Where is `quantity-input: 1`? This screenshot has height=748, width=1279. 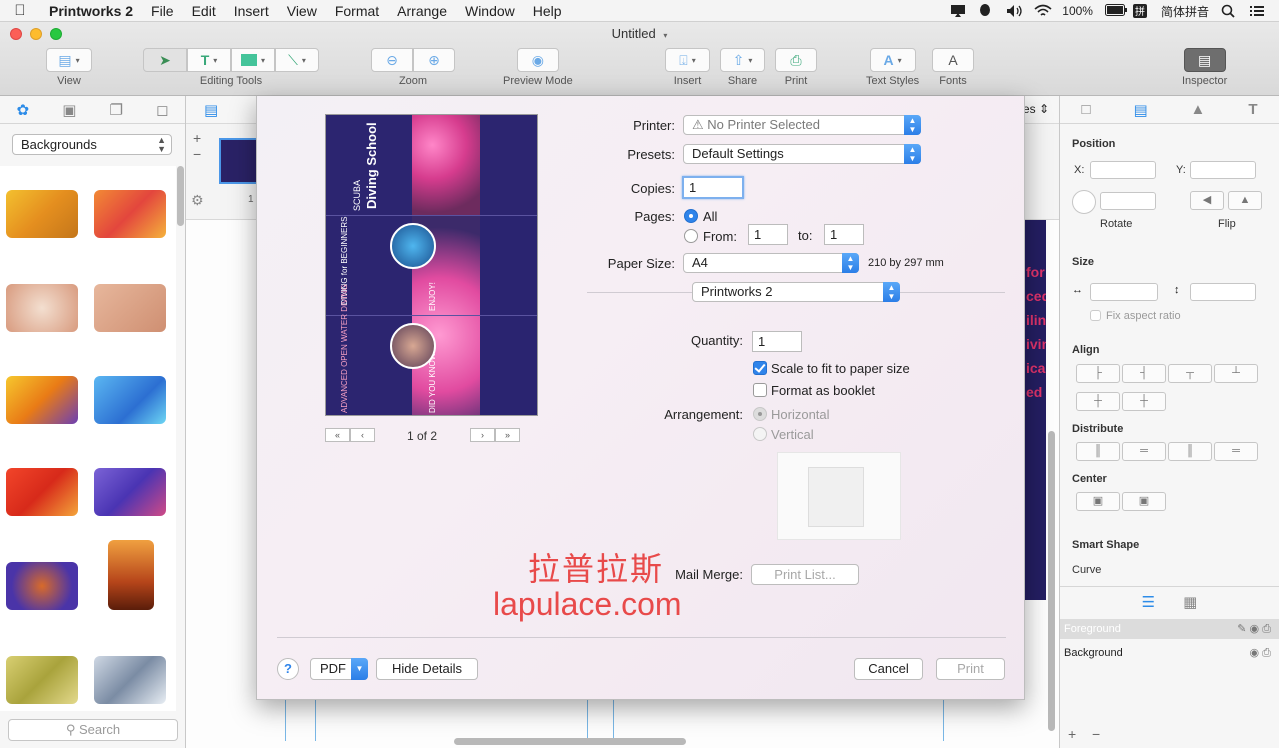
quantity-input: 1 is located at coordinates (777, 341).